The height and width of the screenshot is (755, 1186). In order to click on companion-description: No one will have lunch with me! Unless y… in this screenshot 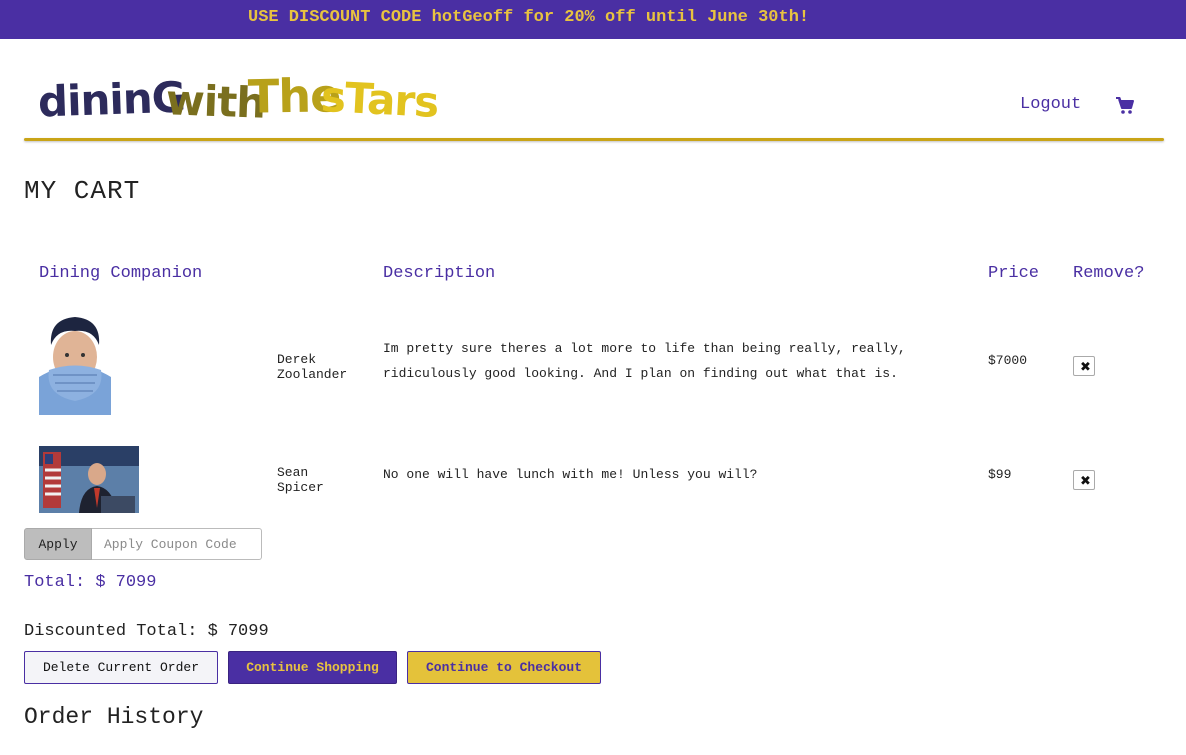, I will do `click(570, 474)`.